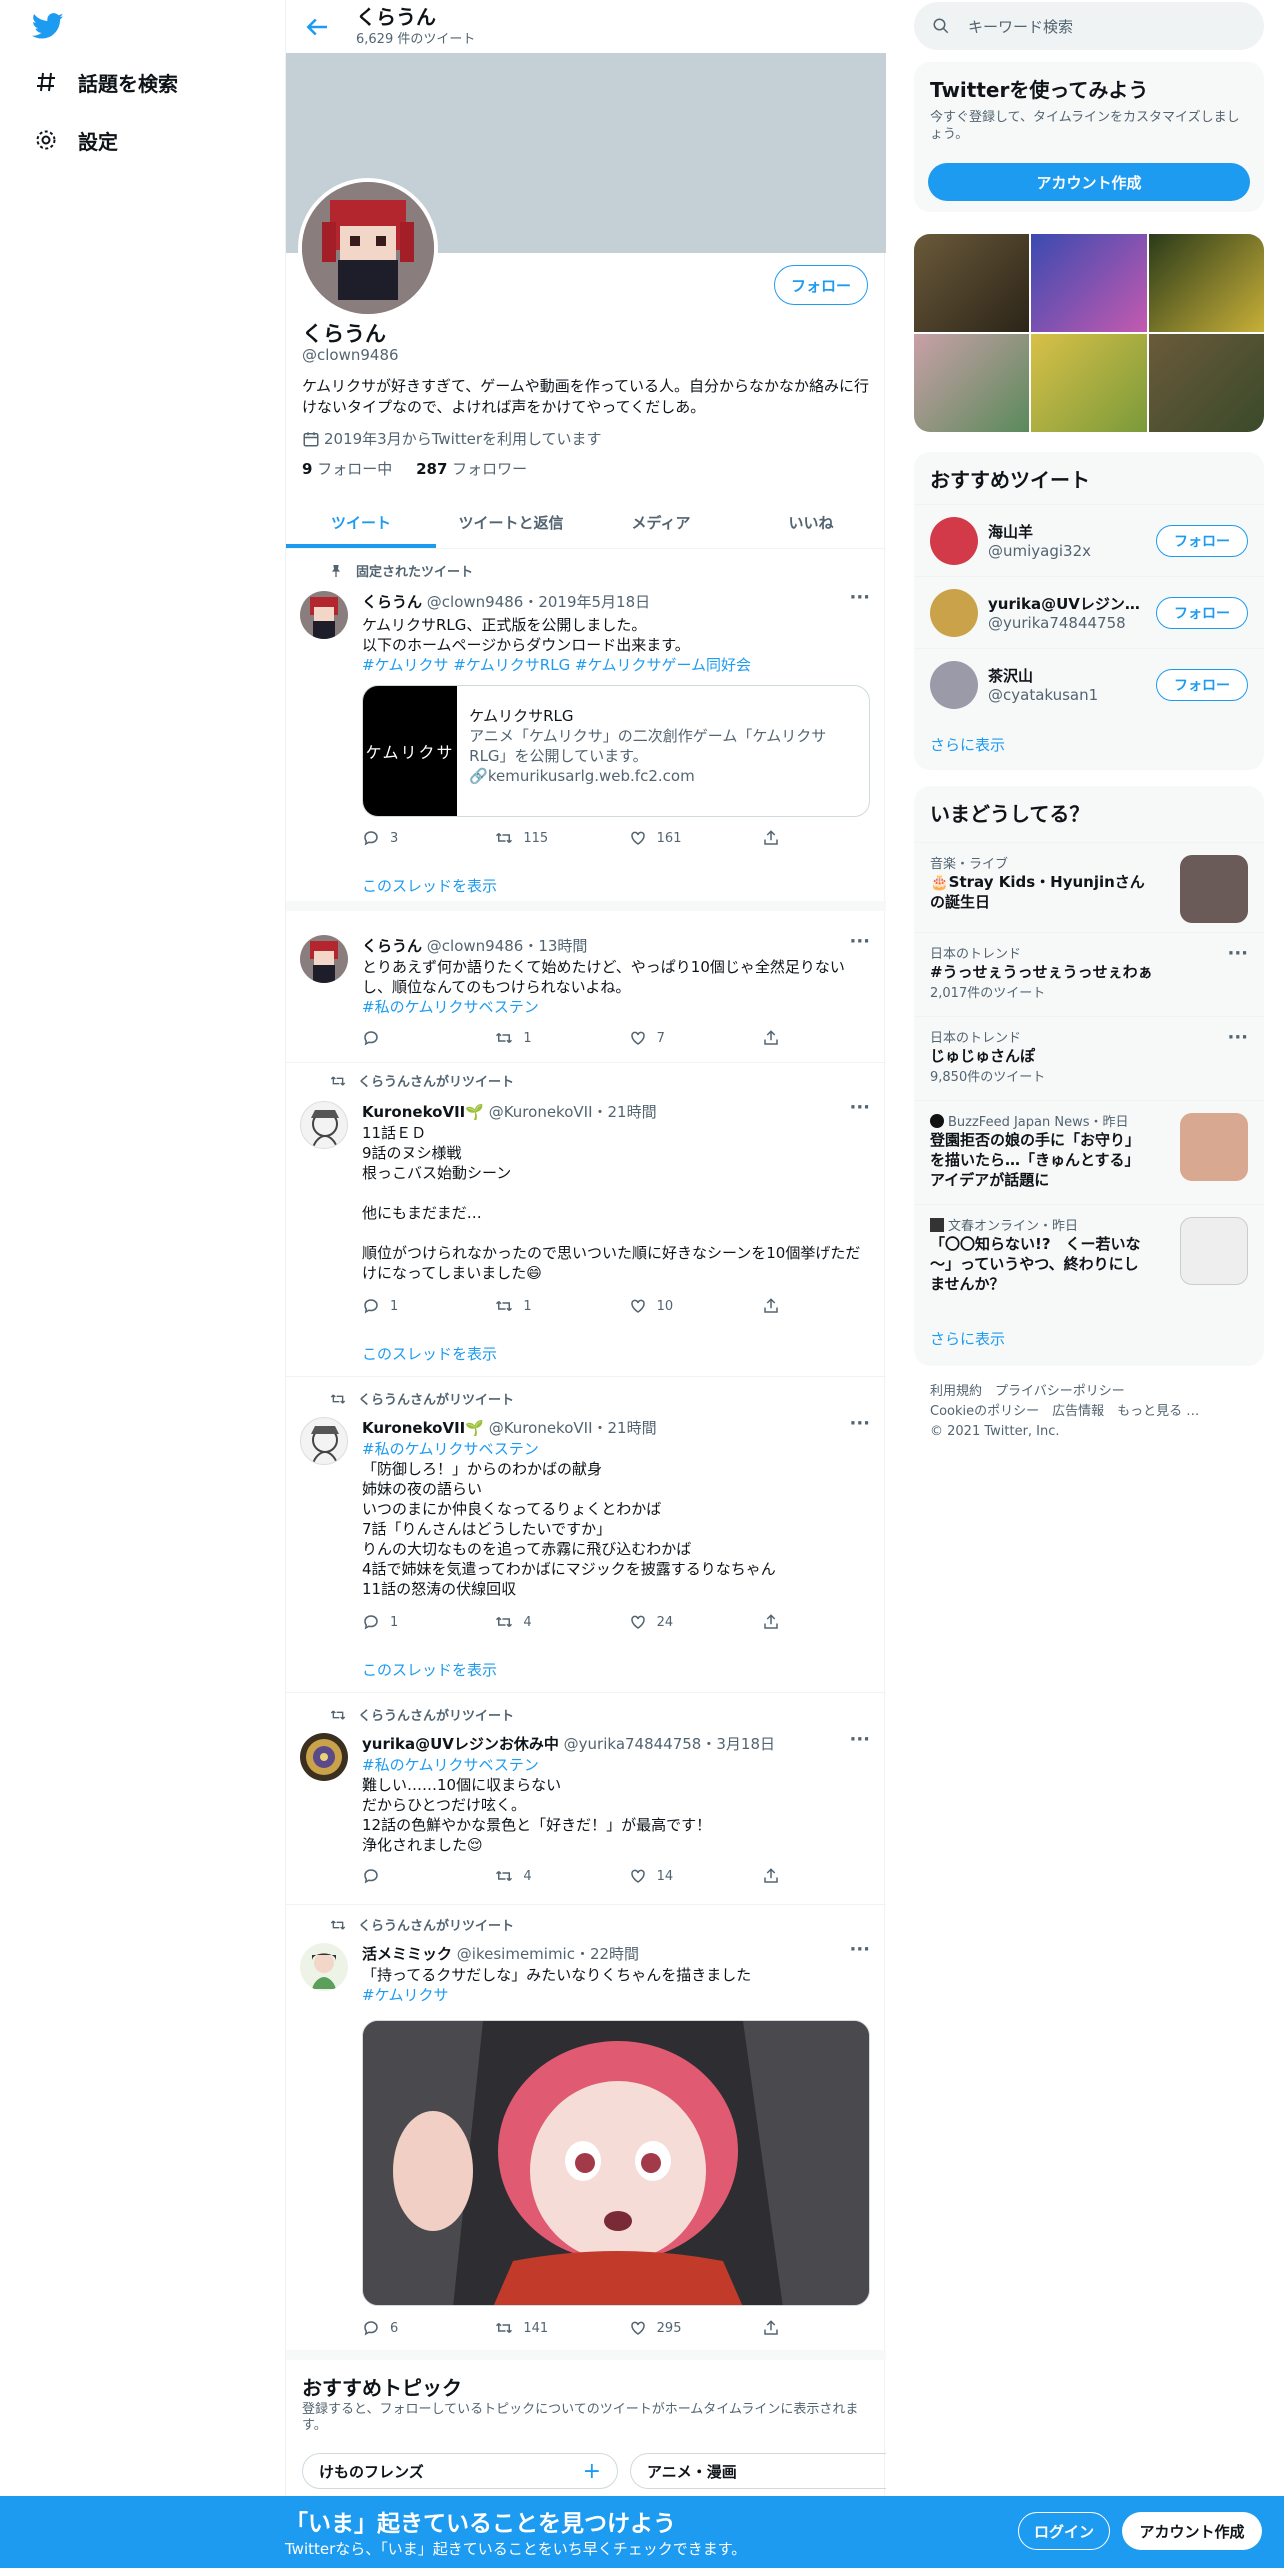 Image resolution: width=1284 pixels, height=2568 pixels. What do you see at coordinates (616, 665) in the screenshot?
I see `tweet-hashtags: #ケムリクサ #ケムリクサRLG #ケムリクサゲーム同好会` at bounding box center [616, 665].